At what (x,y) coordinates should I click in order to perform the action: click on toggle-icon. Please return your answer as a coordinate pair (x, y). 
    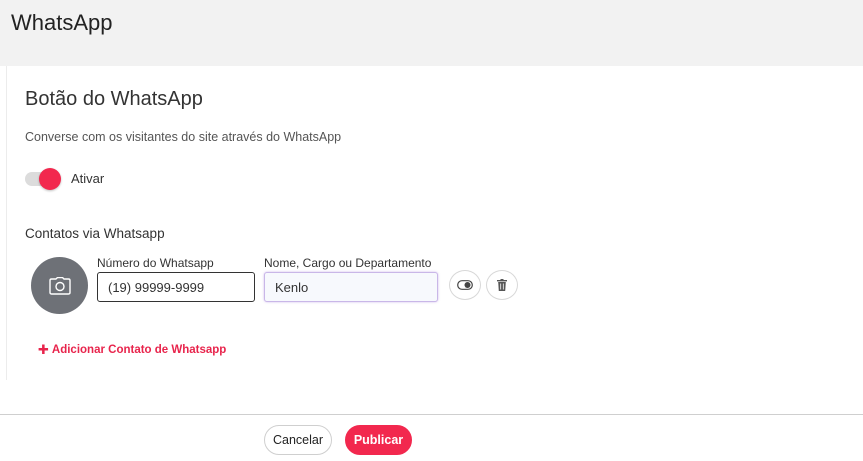
    Looking at the image, I should click on (465, 285).